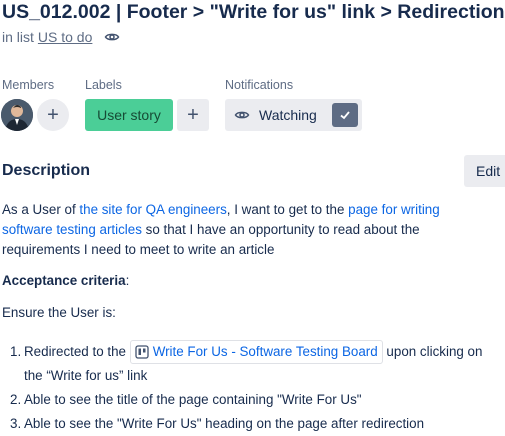  What do you see at coordinates (28, 85) in the screenshot?
I see `members-heading: Members` at bounding box center [28, 85].